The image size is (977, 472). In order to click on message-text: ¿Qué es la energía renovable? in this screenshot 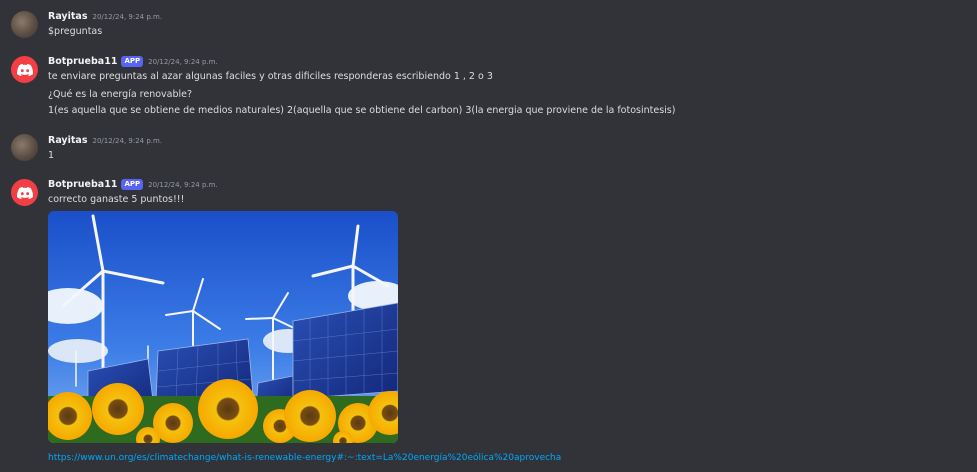, I will do `click(120, 94)`.